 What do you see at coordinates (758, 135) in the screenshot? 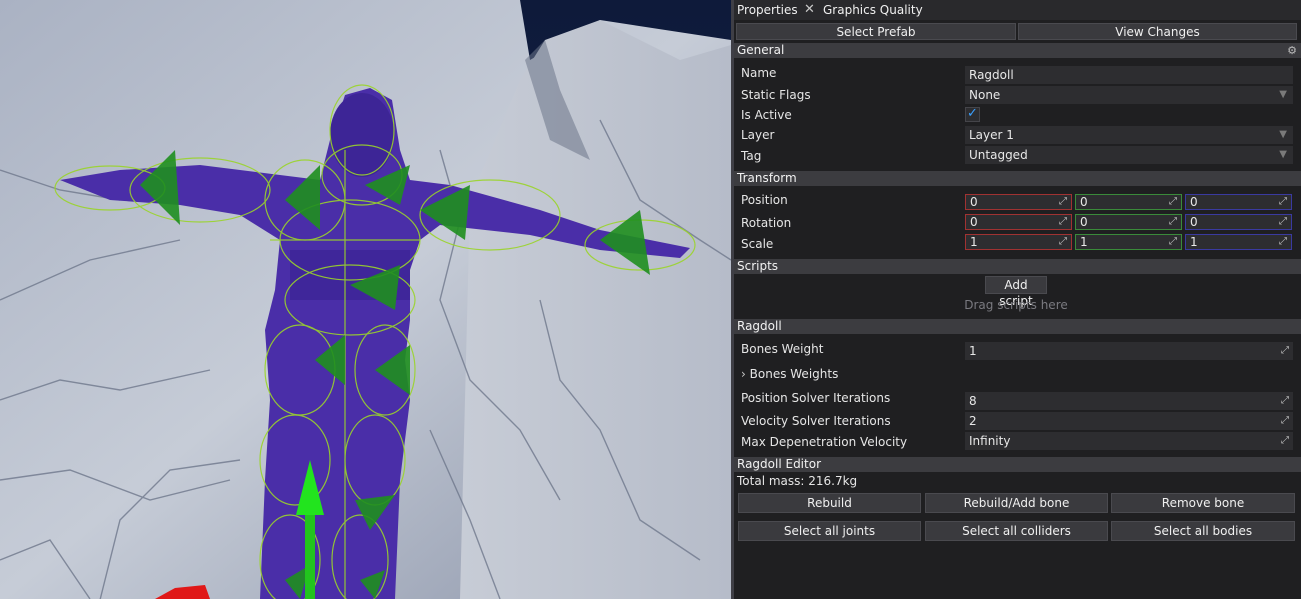
I see `layer-label: Layer` at bounding box center [758, 135].